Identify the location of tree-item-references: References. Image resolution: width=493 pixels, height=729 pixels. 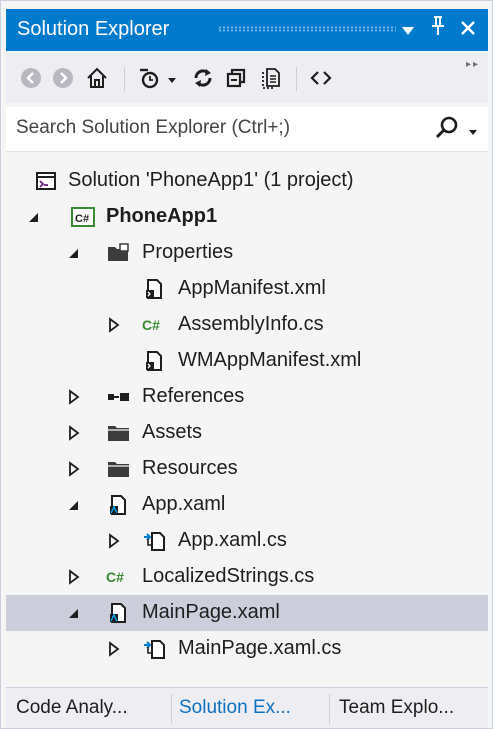
(247, 397).